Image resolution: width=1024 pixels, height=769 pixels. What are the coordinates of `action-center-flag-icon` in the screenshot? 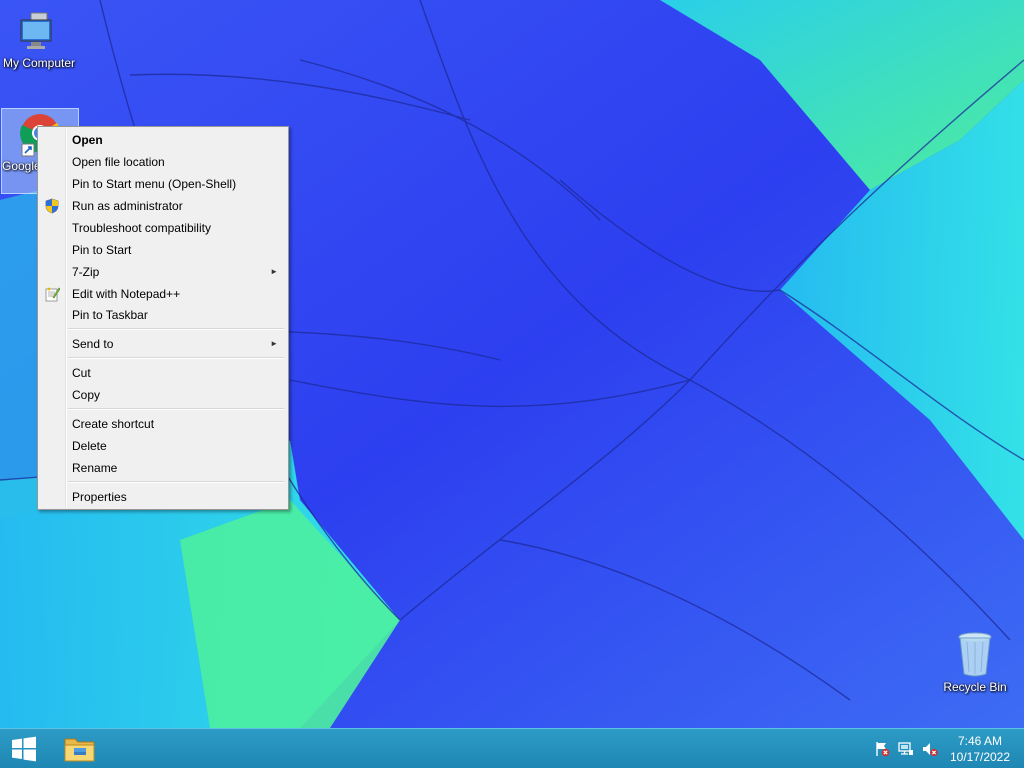 It's located at (882, 749).